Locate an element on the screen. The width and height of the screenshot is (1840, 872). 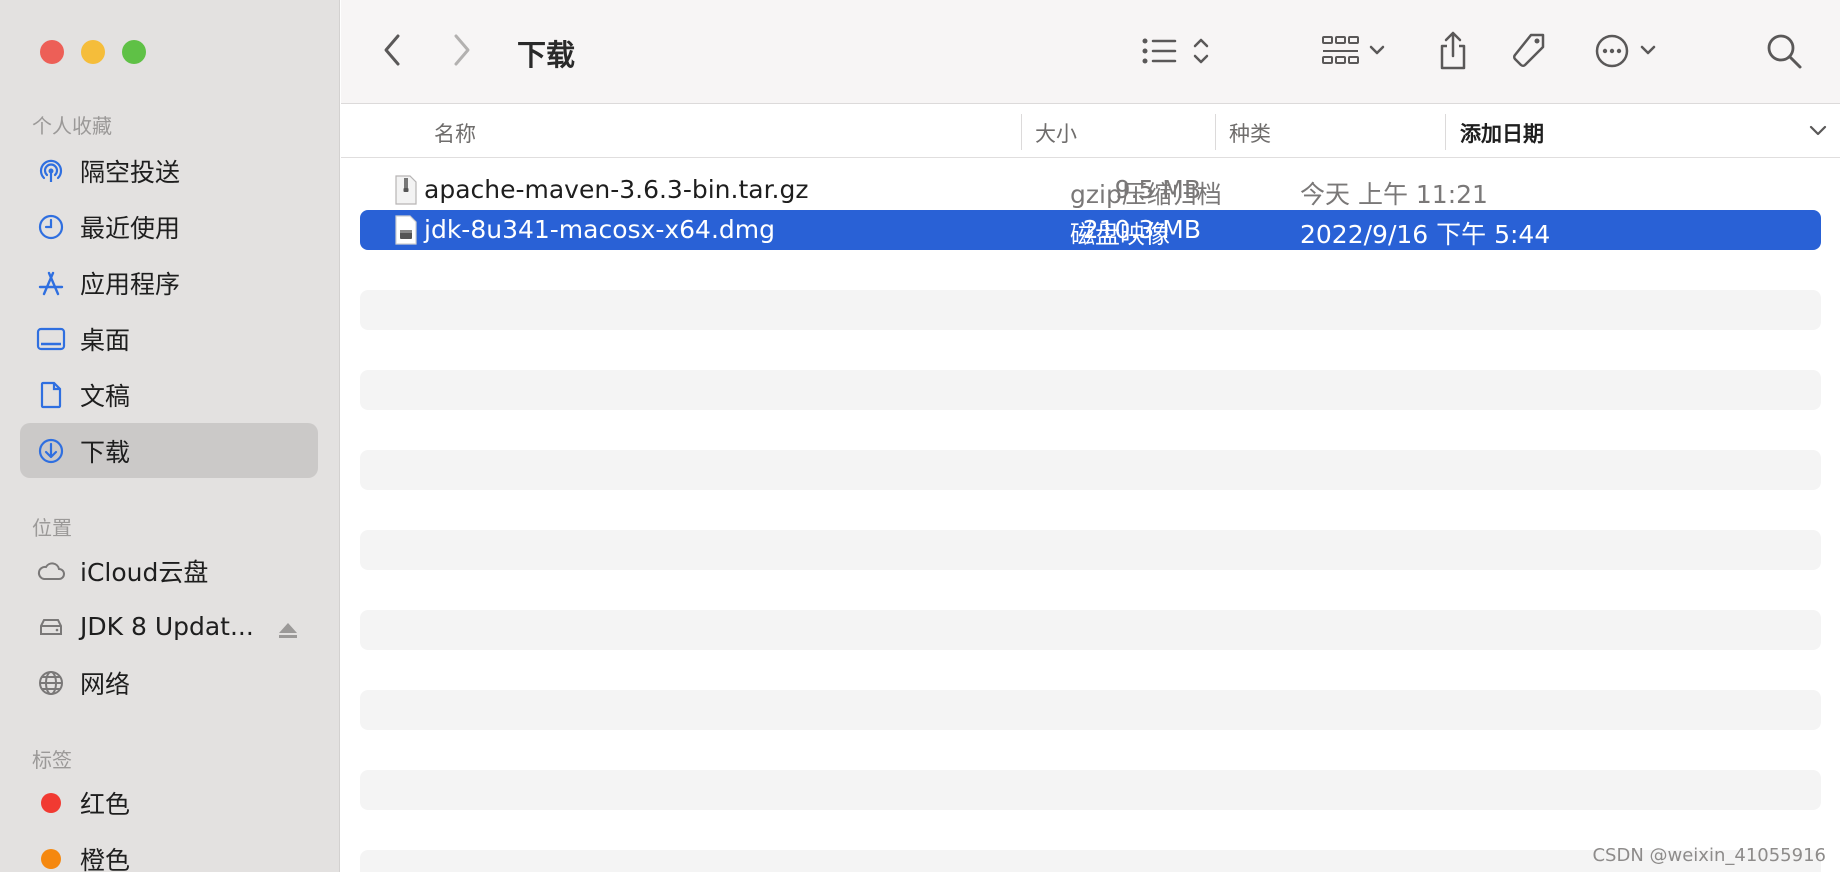
tag-icon is located at coordinates (1529, 50).